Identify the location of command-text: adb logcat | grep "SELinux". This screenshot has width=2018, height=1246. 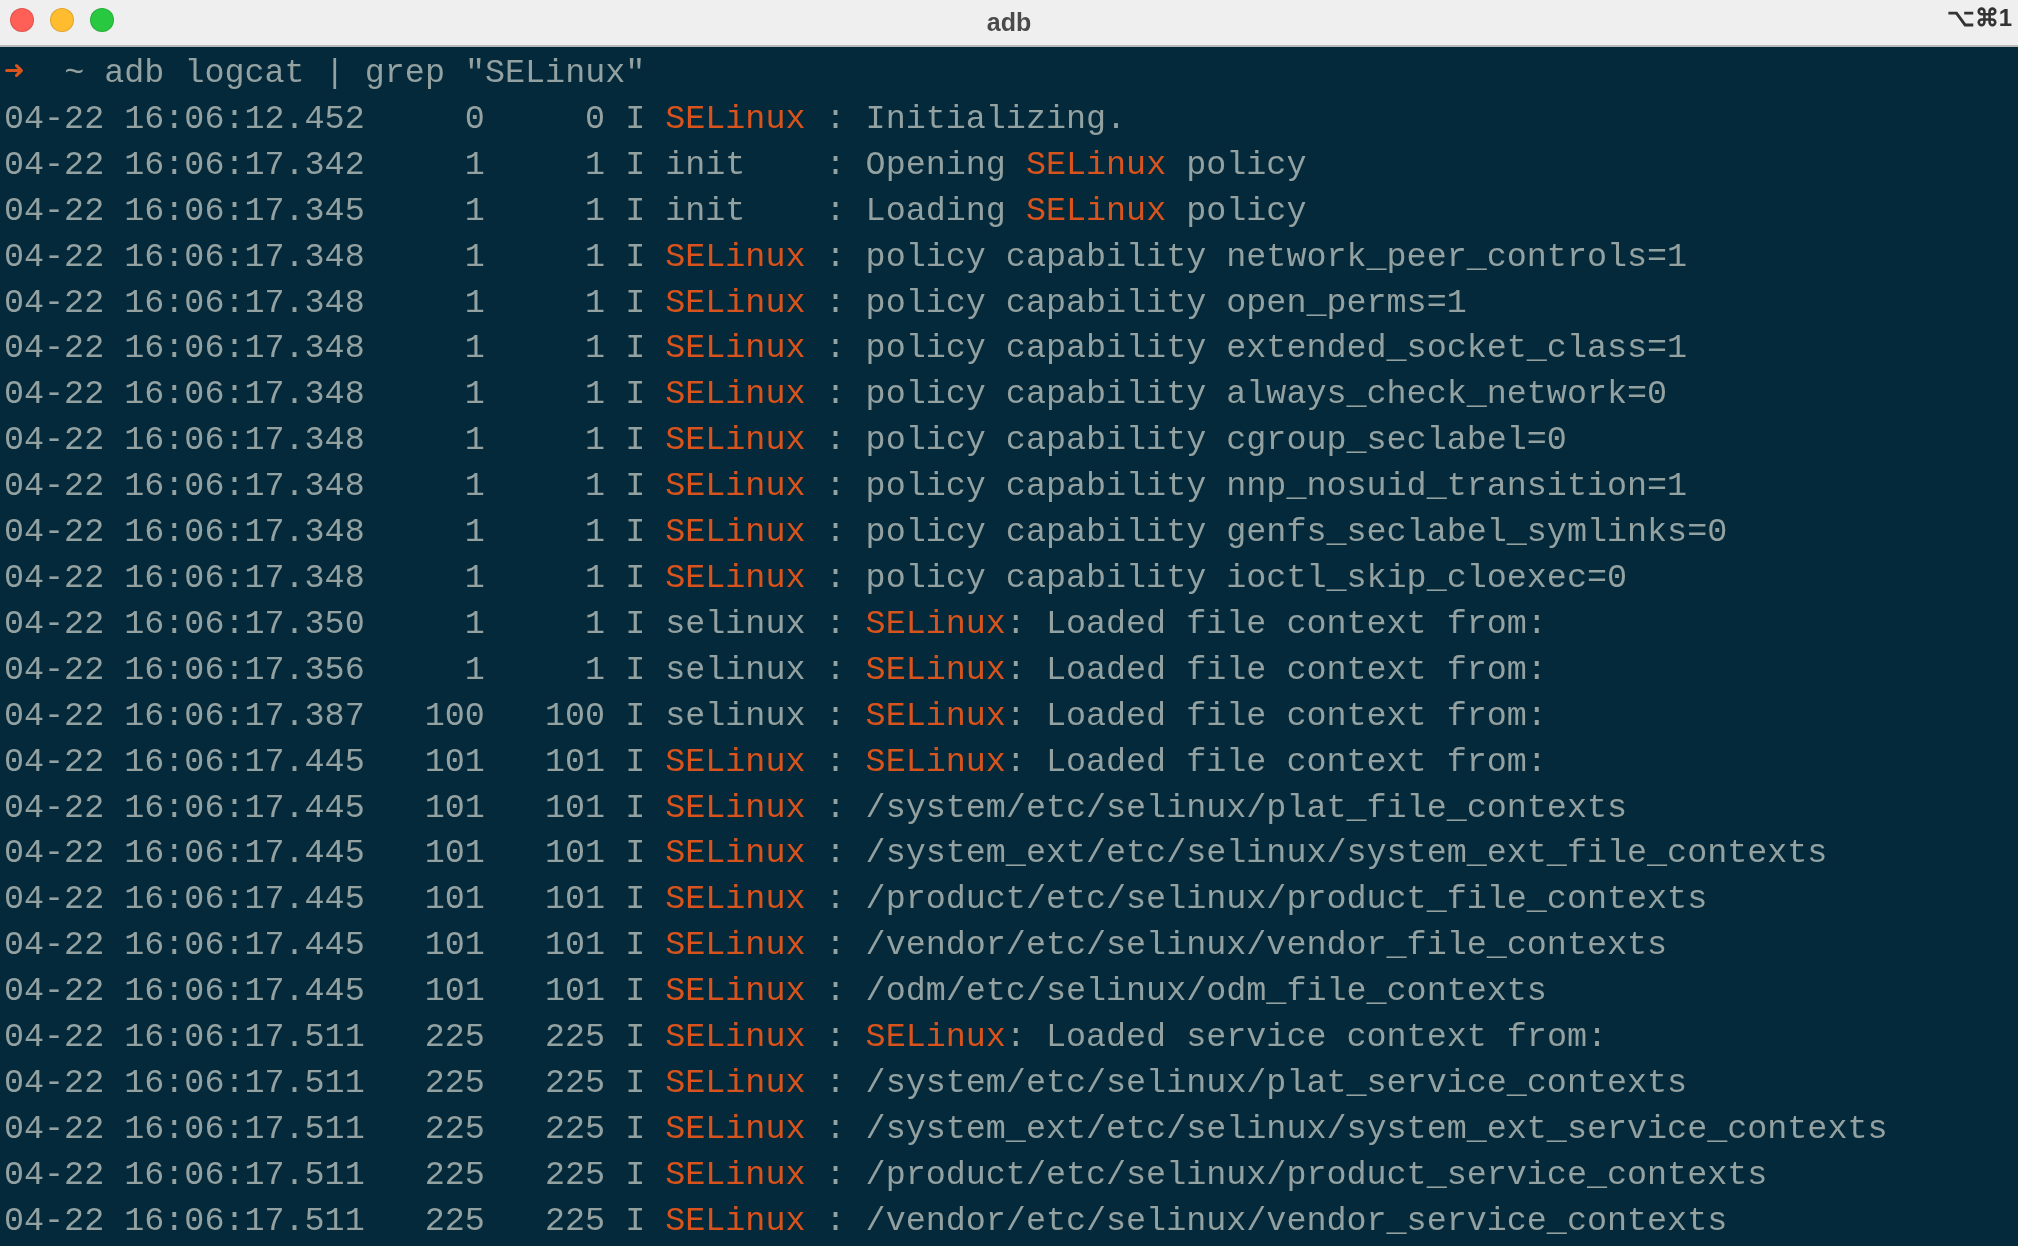
(375, 73).